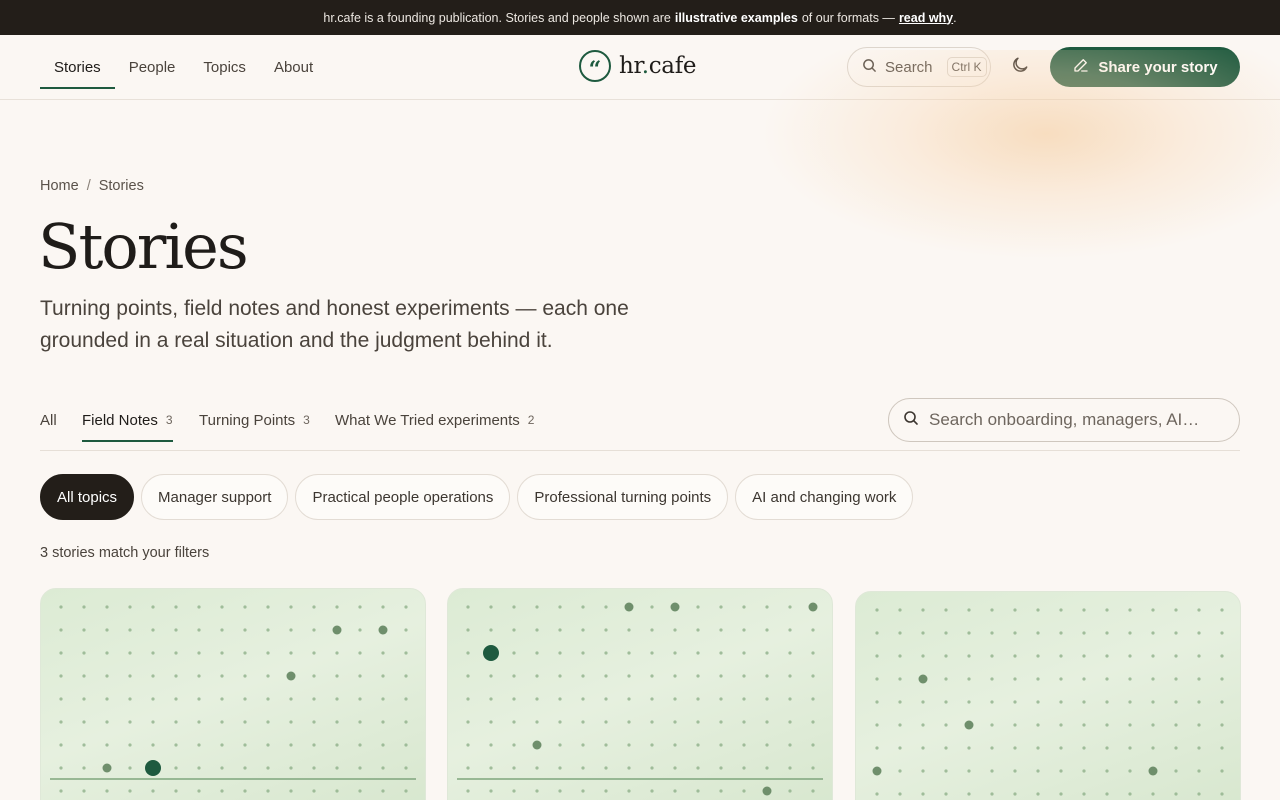 This screenshot has width=1280, height=800. I want to click on announcement-end: ., so click(955, 17).